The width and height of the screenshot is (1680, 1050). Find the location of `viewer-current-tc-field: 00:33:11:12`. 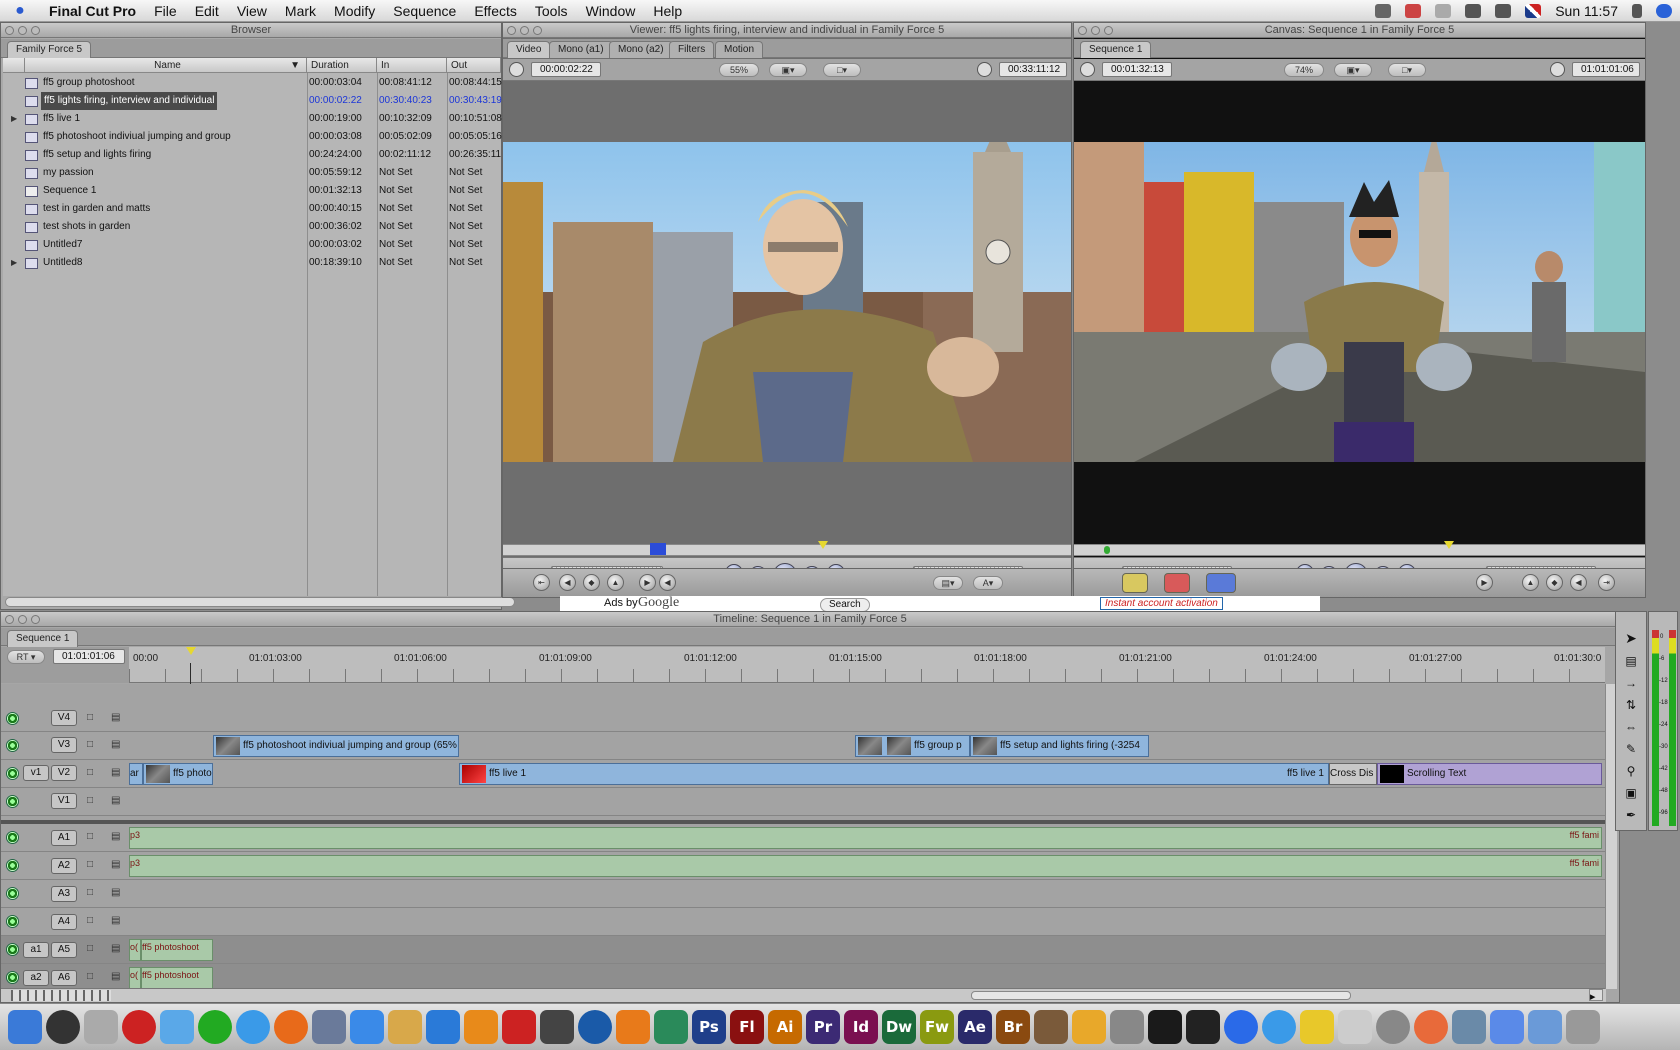

viewer-current-tc-field: 00:33:11:12 is located at coordinates (1033, 69).